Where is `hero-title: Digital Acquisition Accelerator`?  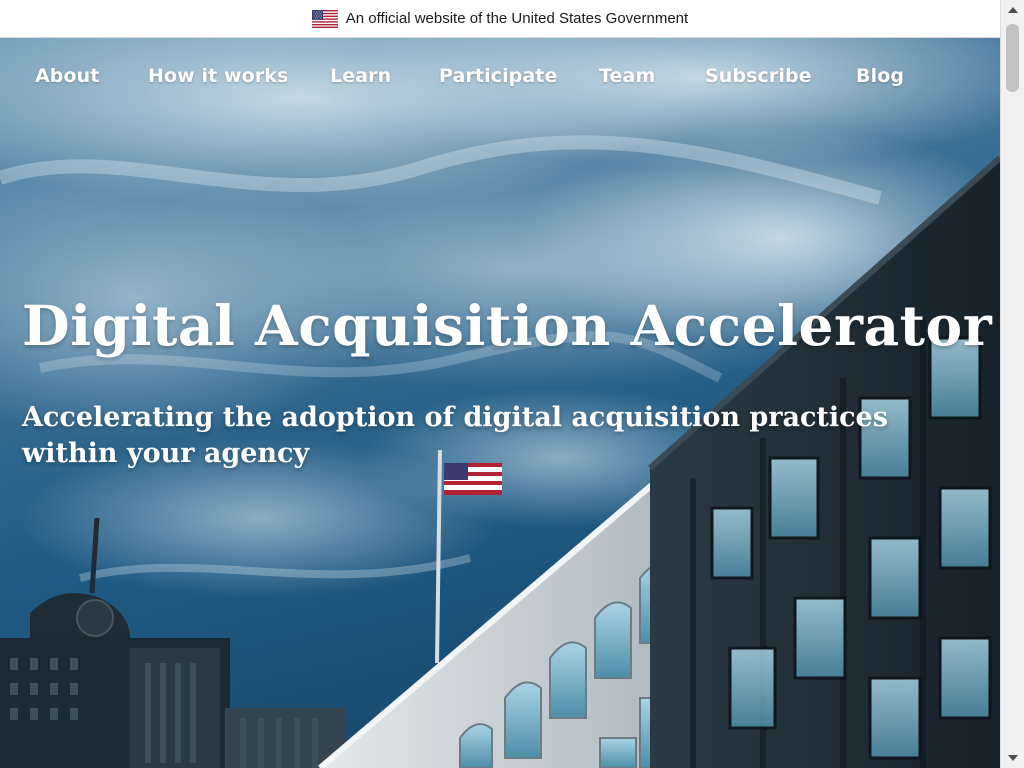
hero-title: Digital Acquisition Accelerator is located at coordinates (507, 325).